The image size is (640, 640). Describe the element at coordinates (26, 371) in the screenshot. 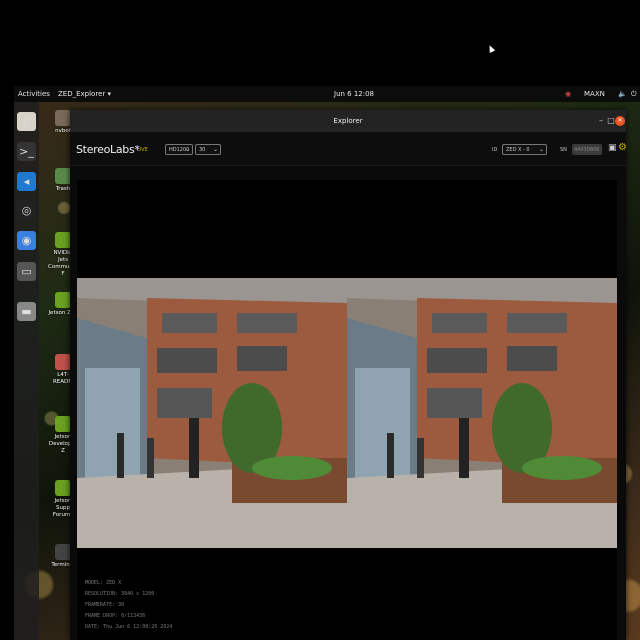

I see `dock: ▯ >_ ◂ ◎ ◉ ▭ ▬` at that location.